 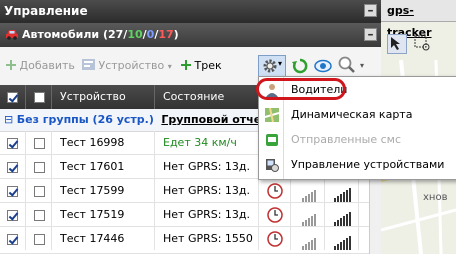 I want to click on device-state: Нет GPRS: 1550, so click(x=207, y=238).